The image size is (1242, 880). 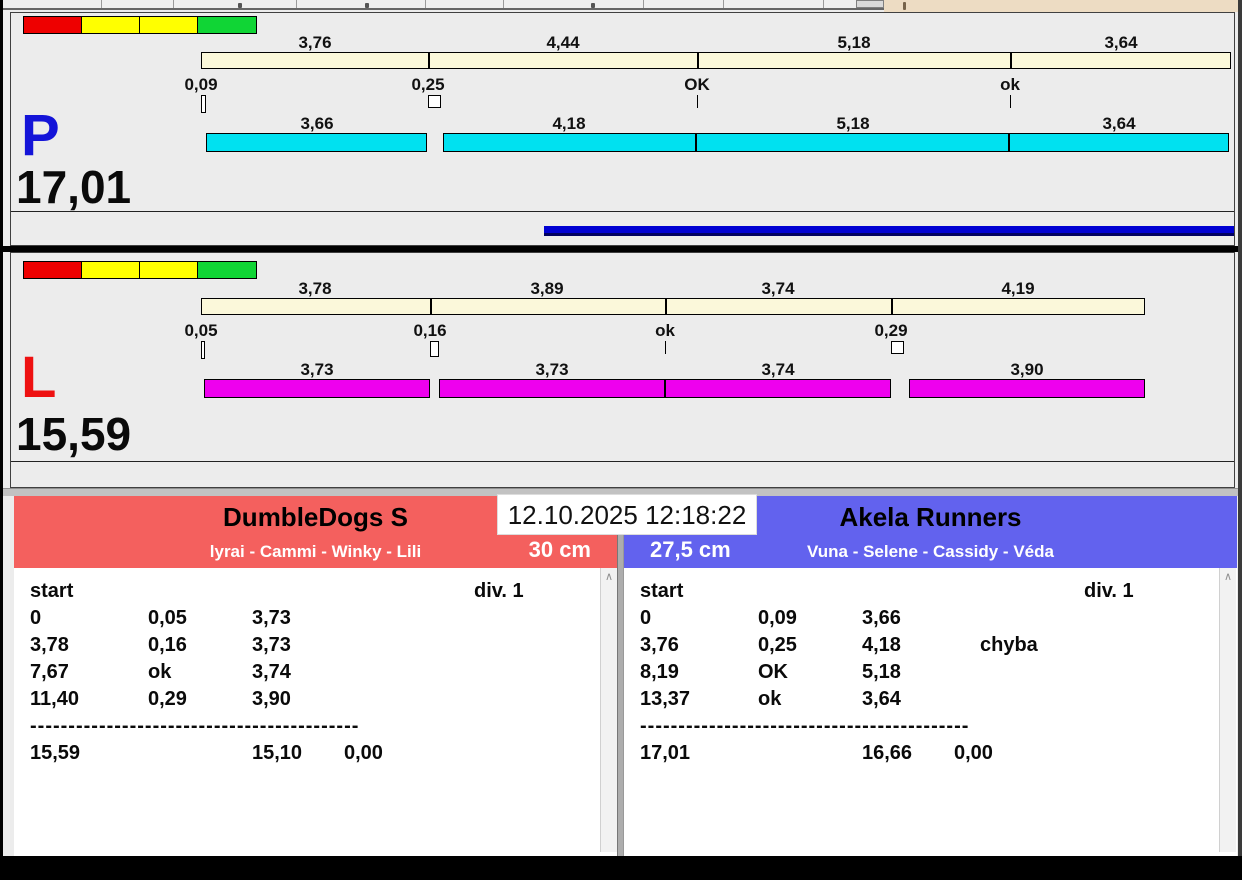 What do you see at coordinates (930, 700) in the screenshot?
I see `table-row: 13,37 ok 3,64` at bounding box center [930, 700].